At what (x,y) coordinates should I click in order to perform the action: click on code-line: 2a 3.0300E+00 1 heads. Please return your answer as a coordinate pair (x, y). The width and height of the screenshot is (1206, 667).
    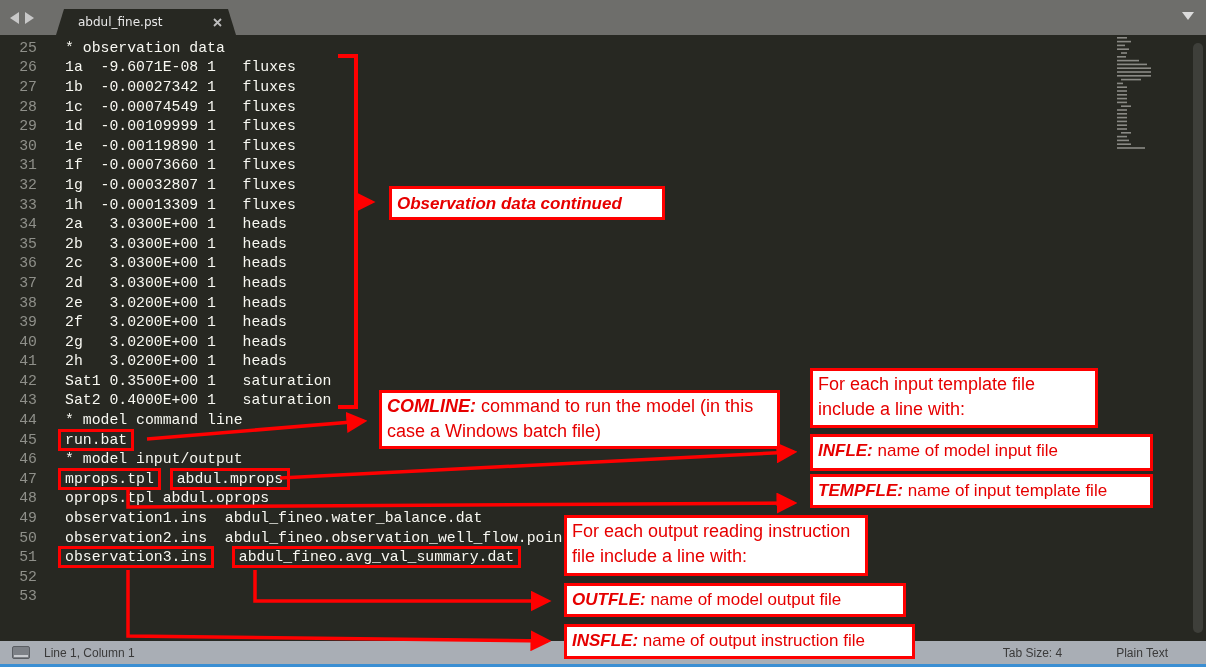
    Looking at the image, I should click on (176, 224).